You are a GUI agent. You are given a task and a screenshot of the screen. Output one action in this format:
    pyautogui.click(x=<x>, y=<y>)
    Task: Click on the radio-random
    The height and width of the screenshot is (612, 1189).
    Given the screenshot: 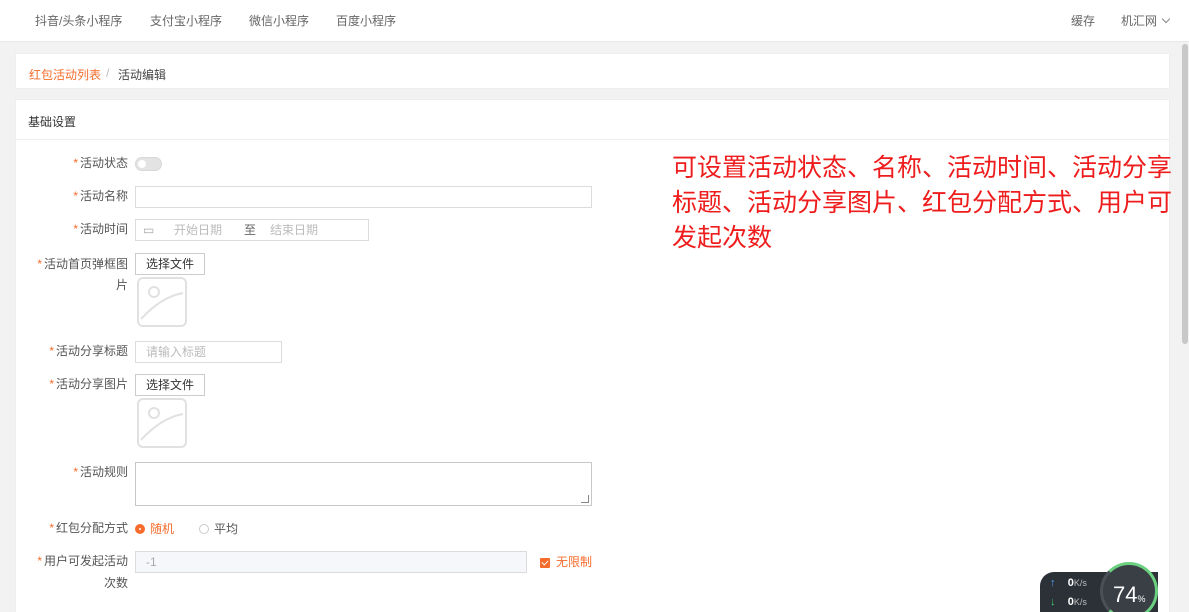 What is the action you would take?
    pyautogui.click(x=140, y=529)
    